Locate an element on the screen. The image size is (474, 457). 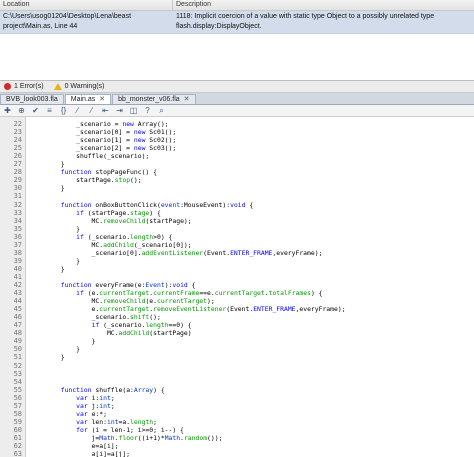
code-line: if (_scenario.length>0) { is located at coordinates (101, 237).